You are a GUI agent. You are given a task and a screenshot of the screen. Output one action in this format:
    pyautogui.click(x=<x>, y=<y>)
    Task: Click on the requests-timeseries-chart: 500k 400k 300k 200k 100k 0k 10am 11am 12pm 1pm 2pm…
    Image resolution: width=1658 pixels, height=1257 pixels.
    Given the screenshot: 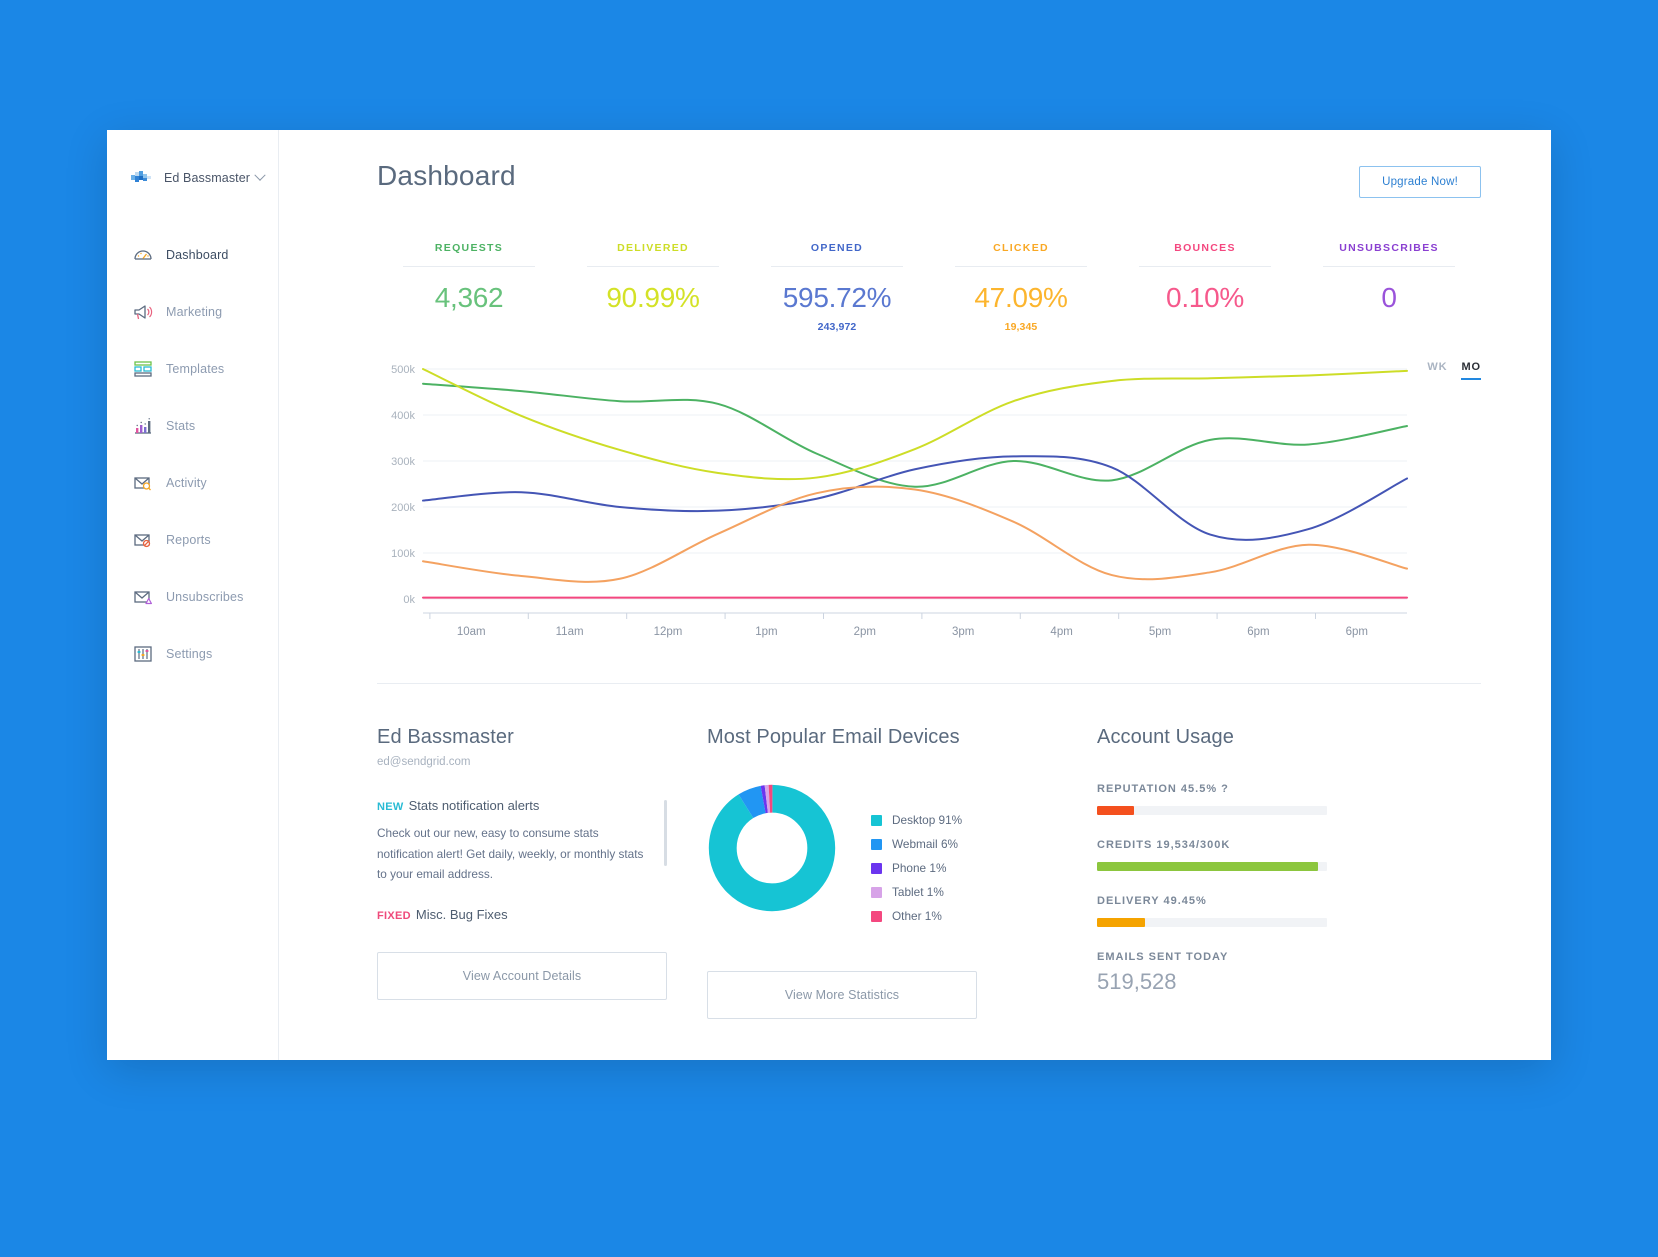 What is the action you would take?
    pyautogui.click(x=899, y=501)
    